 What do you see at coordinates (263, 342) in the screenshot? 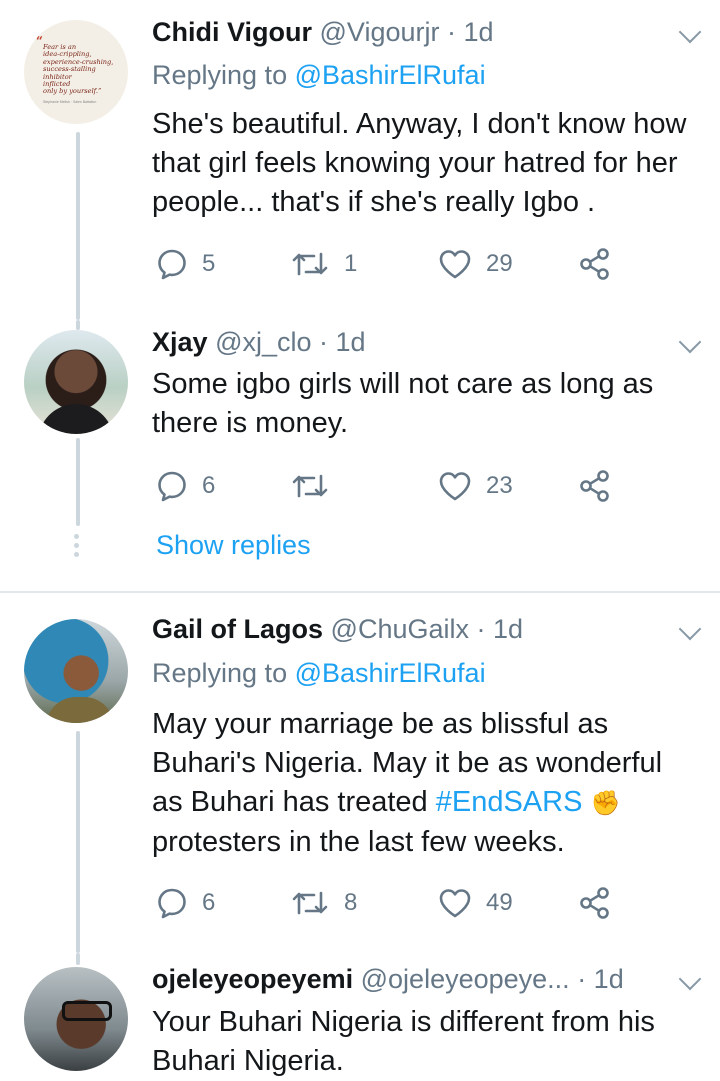
I see `user-handle: @xj_clo` at bounding box center [263, 342].